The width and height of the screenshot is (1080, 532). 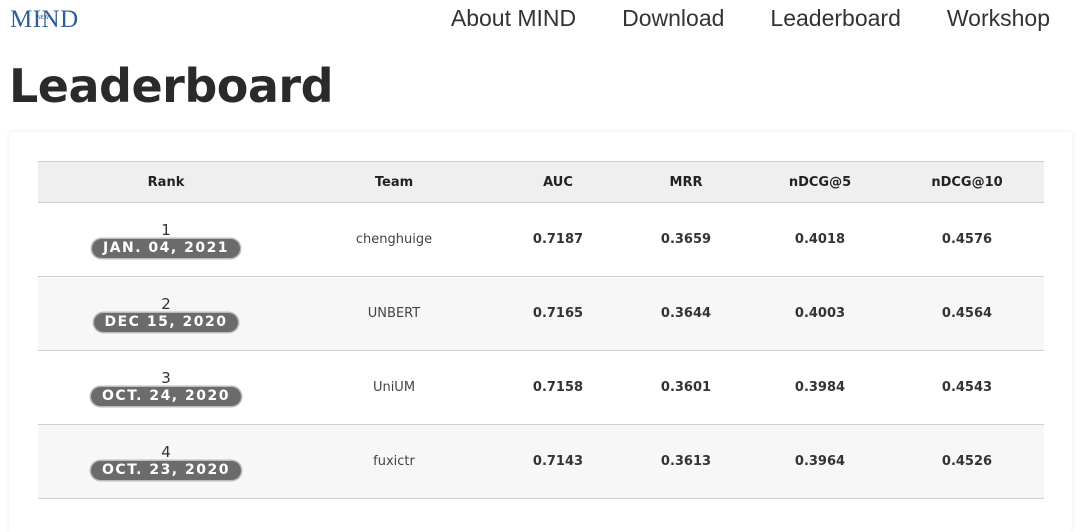 What do you see at coordinates (967, 182) in the screenshot?
I see `column-header-ndcg10: nDCG@10` at bounding box center [967, 182].